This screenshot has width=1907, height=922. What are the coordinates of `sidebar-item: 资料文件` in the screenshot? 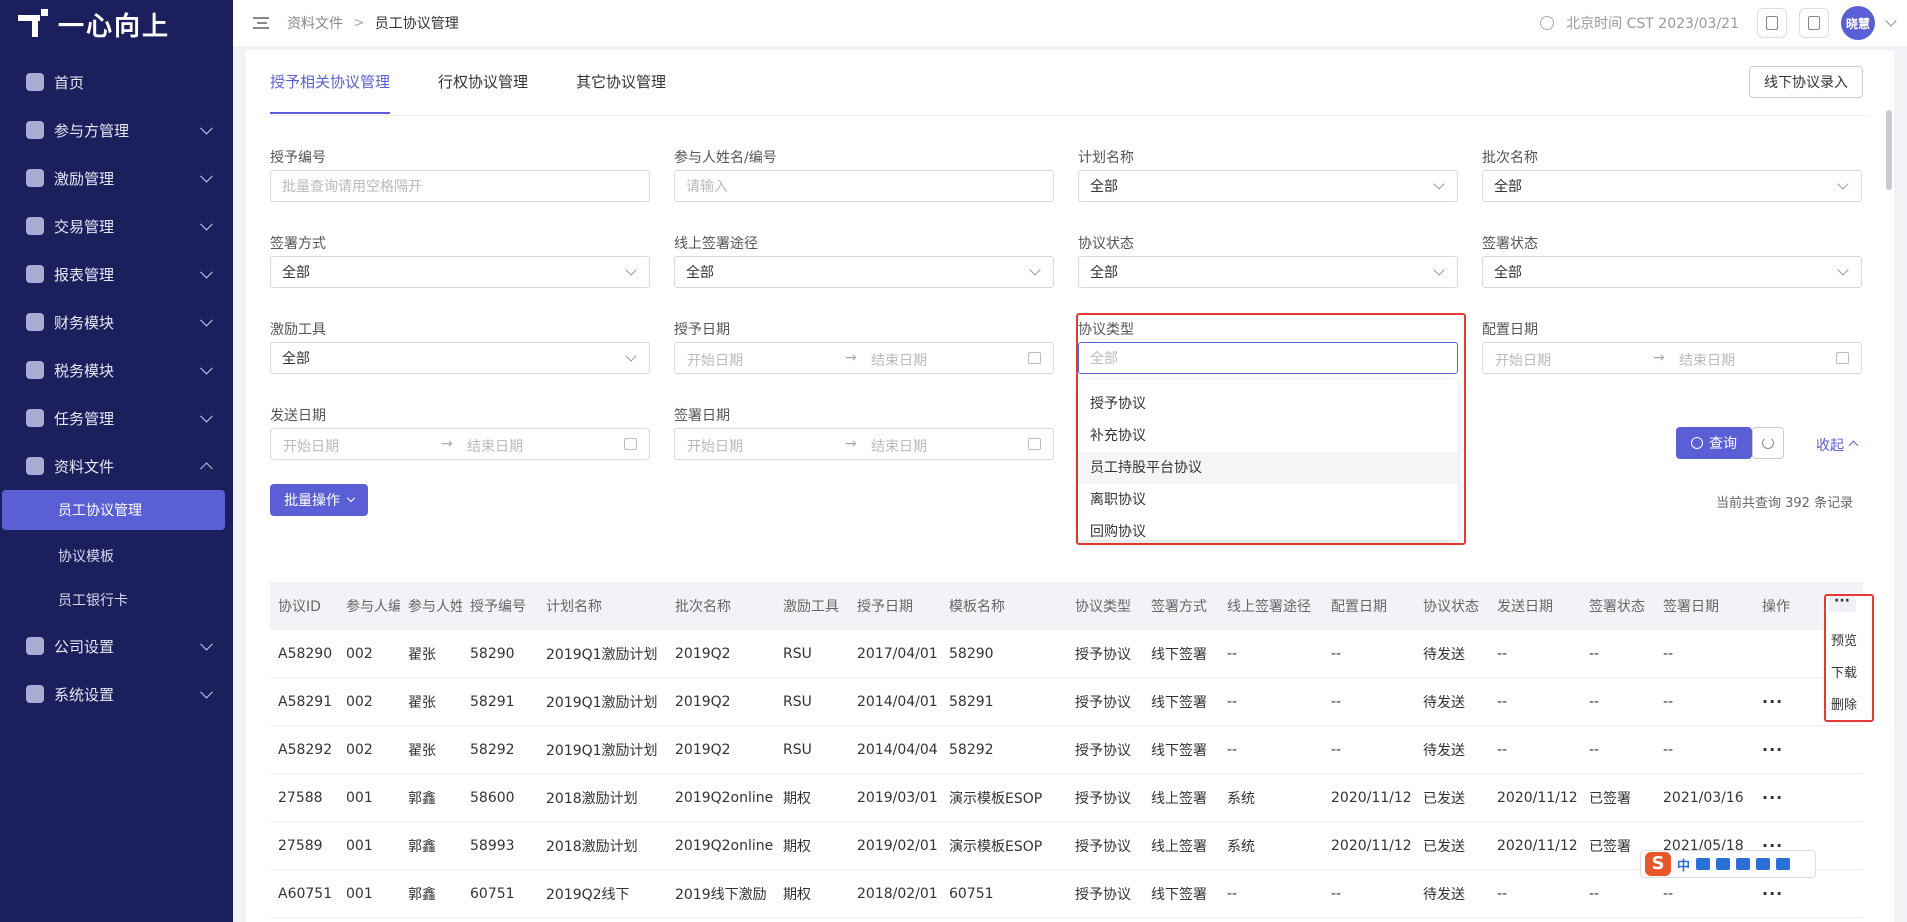 It's located at (116, 466).